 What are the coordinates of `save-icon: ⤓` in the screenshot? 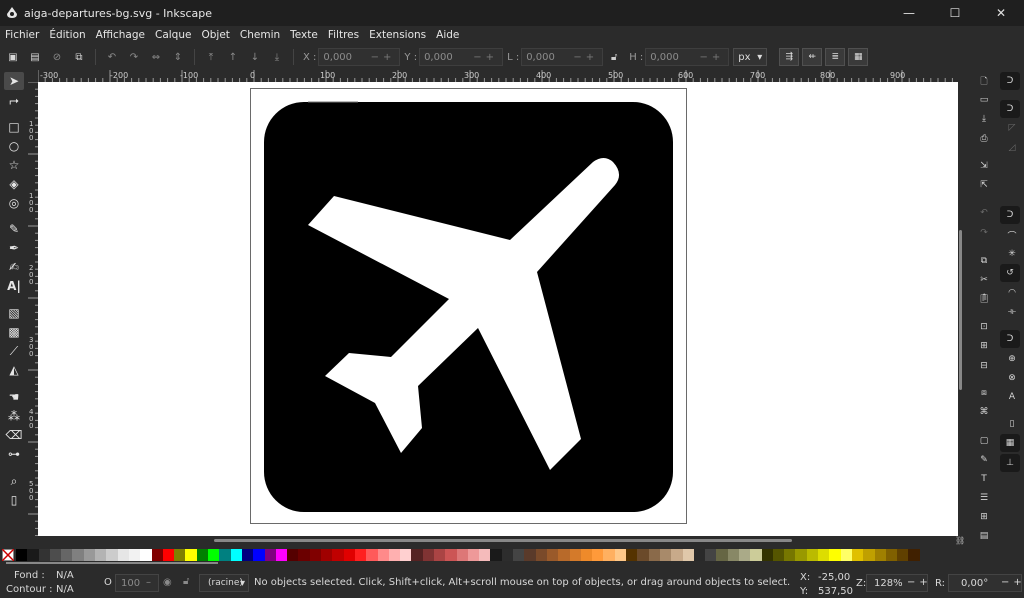 It's located at (984, 119).